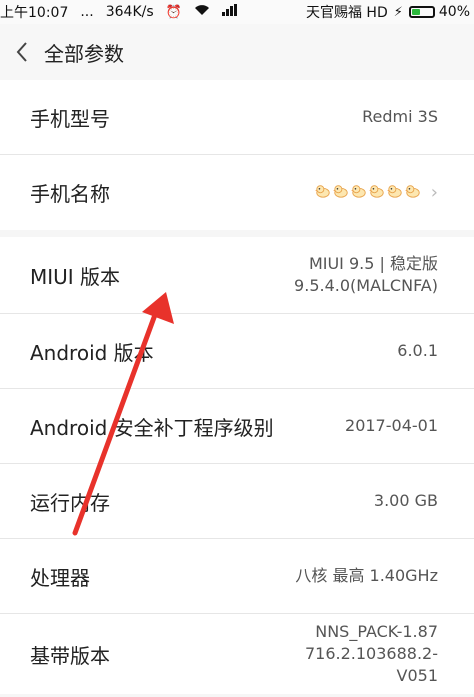 The image size is (474, 697). Describe the element at coordinates (237, 654) in the screenshot. I see `row-baseband: 基带版本 NNS_PACK-1.87 716.2.103688.2- V051` at that location.